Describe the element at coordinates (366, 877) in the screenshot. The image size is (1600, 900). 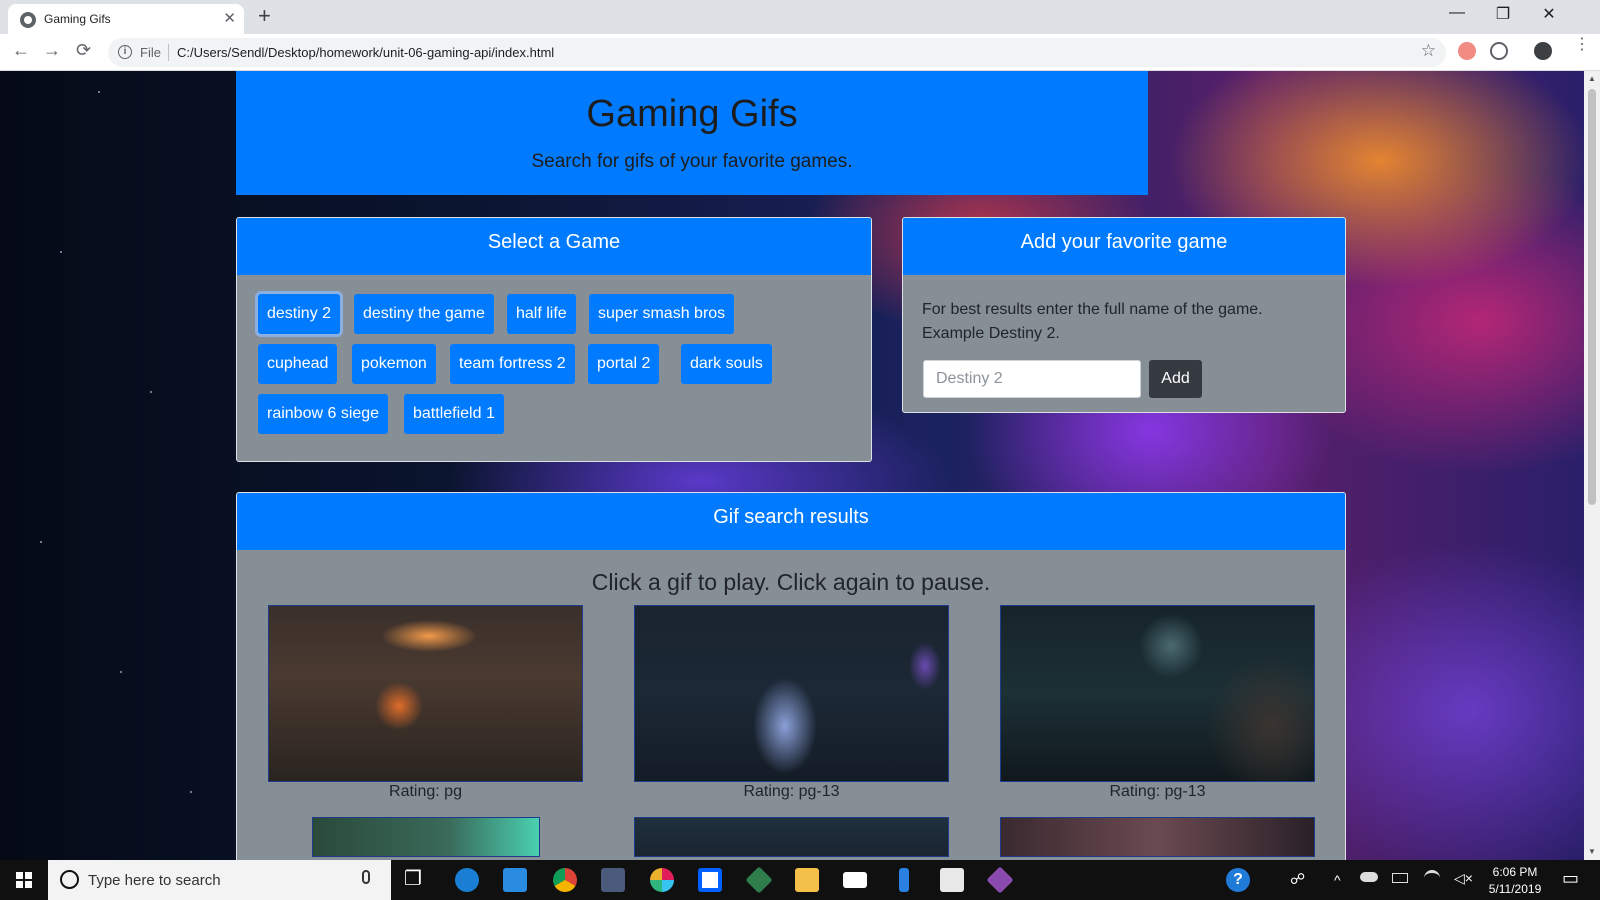
I see `microphone-icon` at that location.